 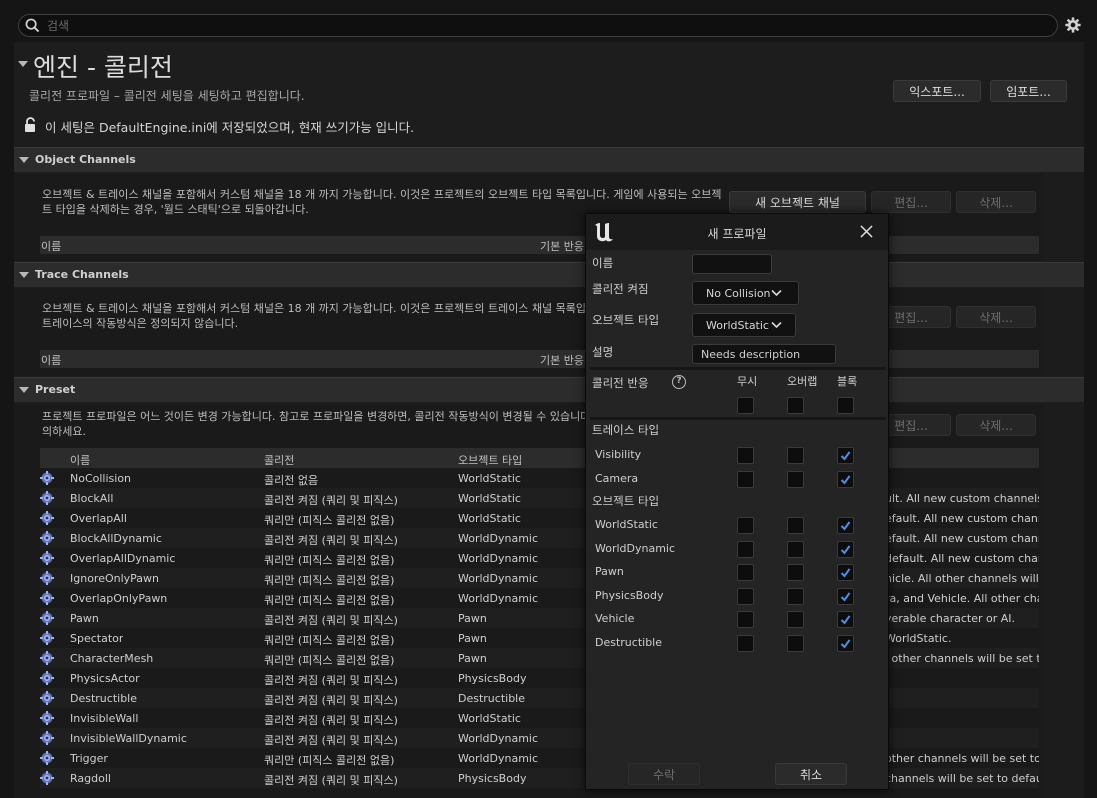 I want to click on description-input: Needs description, so click(x=764, y=354).